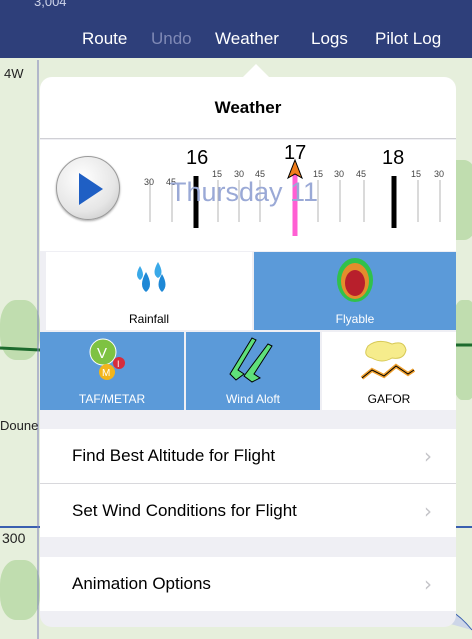 The image size is (472, 639). I want to click on top-toolbar: 3,004 Route Undo Weather Logs Pilot Log, so click(236, 29).